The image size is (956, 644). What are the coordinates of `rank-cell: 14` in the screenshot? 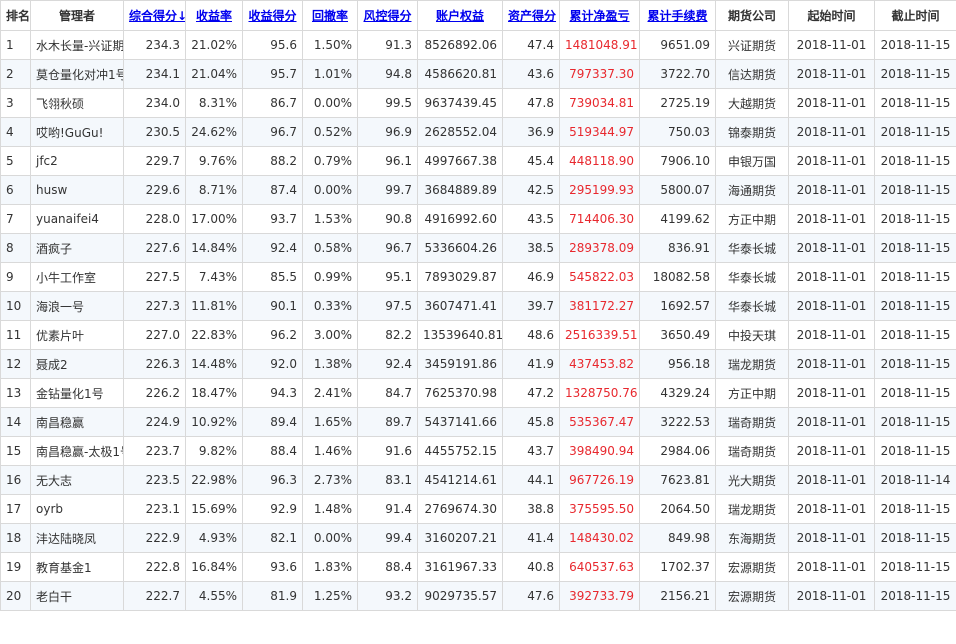 It's located at (15, 422).